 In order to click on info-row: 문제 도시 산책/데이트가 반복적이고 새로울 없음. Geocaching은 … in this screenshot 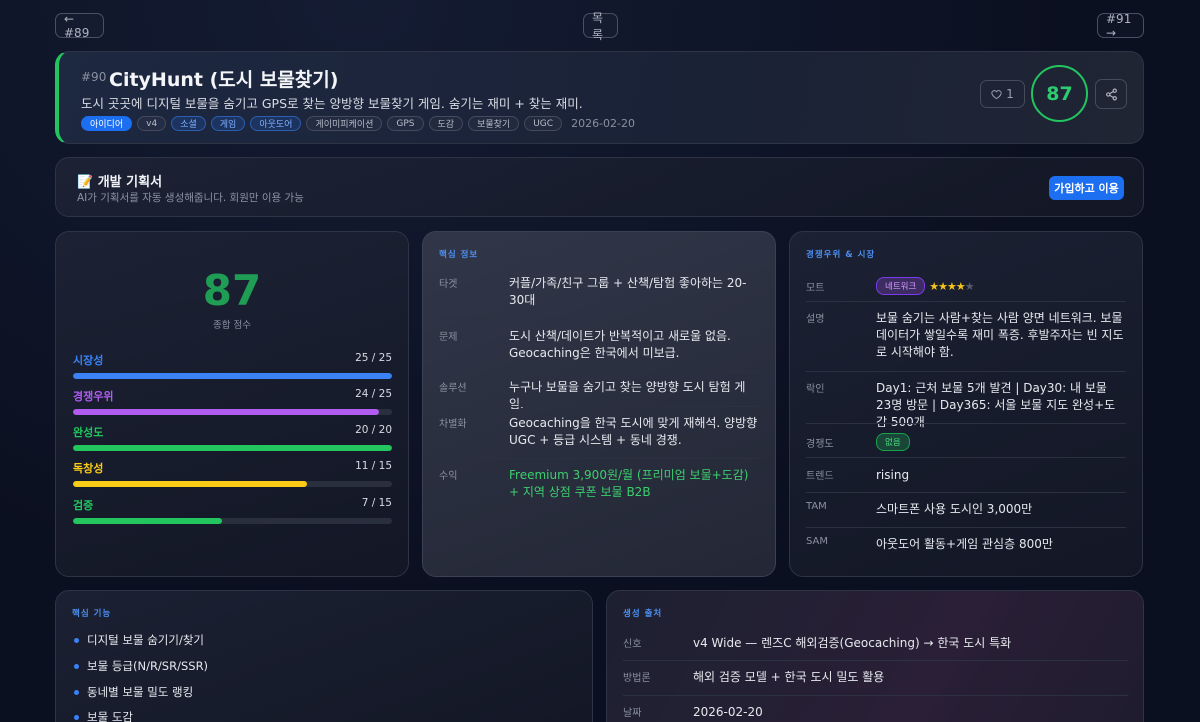, I will do `click(599, 345)`.